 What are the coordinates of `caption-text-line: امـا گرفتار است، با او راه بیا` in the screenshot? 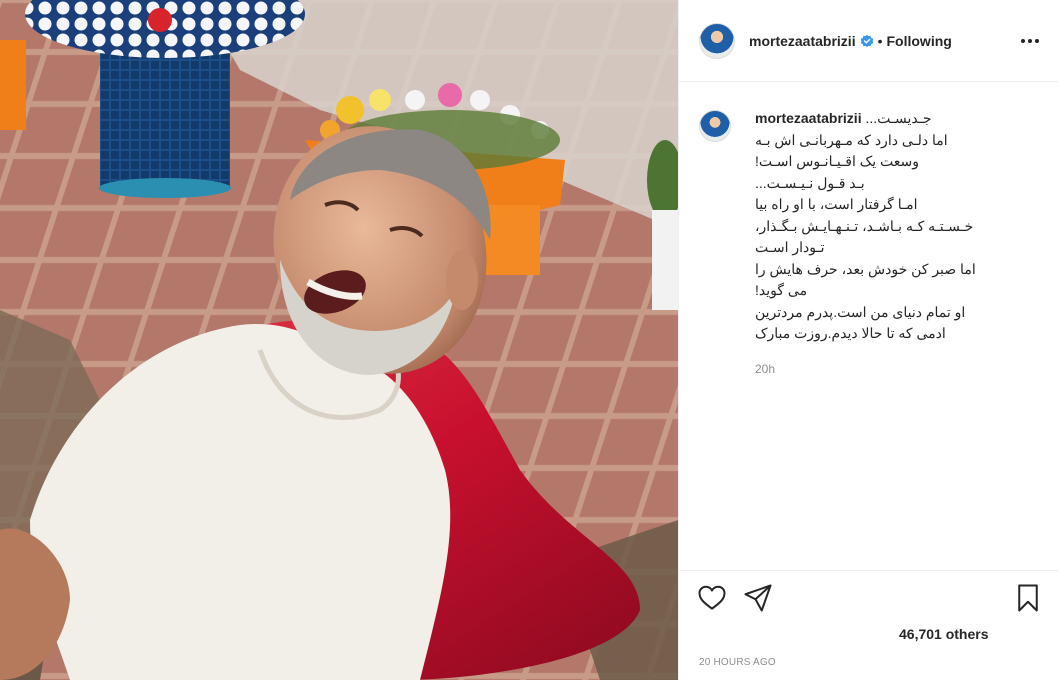 It's located at (836, 204).